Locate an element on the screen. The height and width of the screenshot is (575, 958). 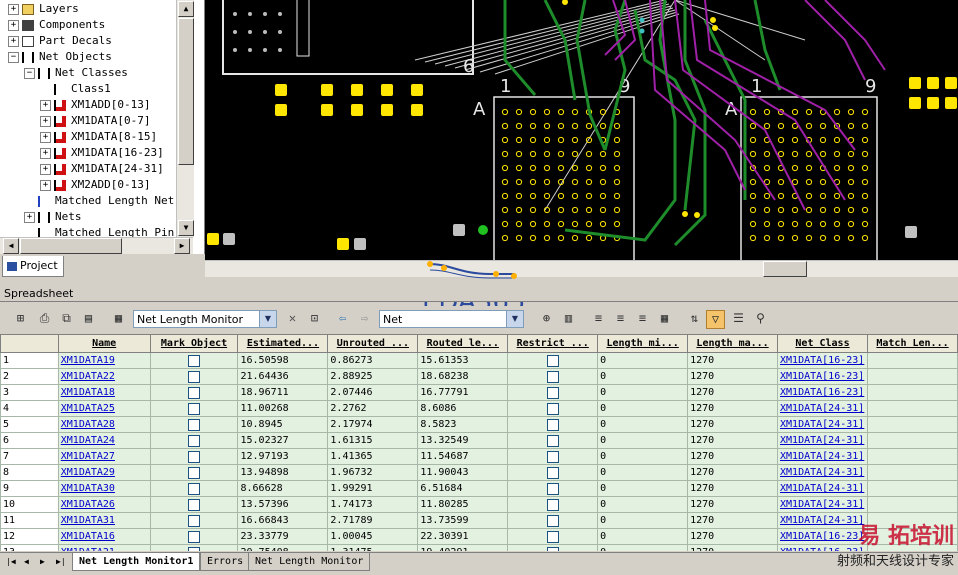
paste-icon: ▤ is located at coordinates (88, 318).